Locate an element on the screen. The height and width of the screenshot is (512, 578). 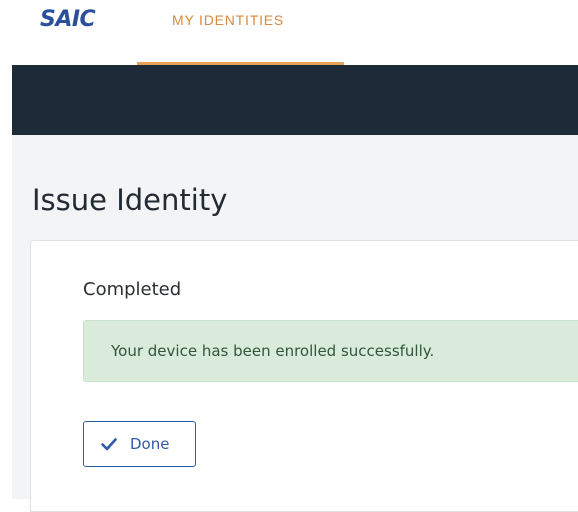
header-band is located at coordinates (295, 100).